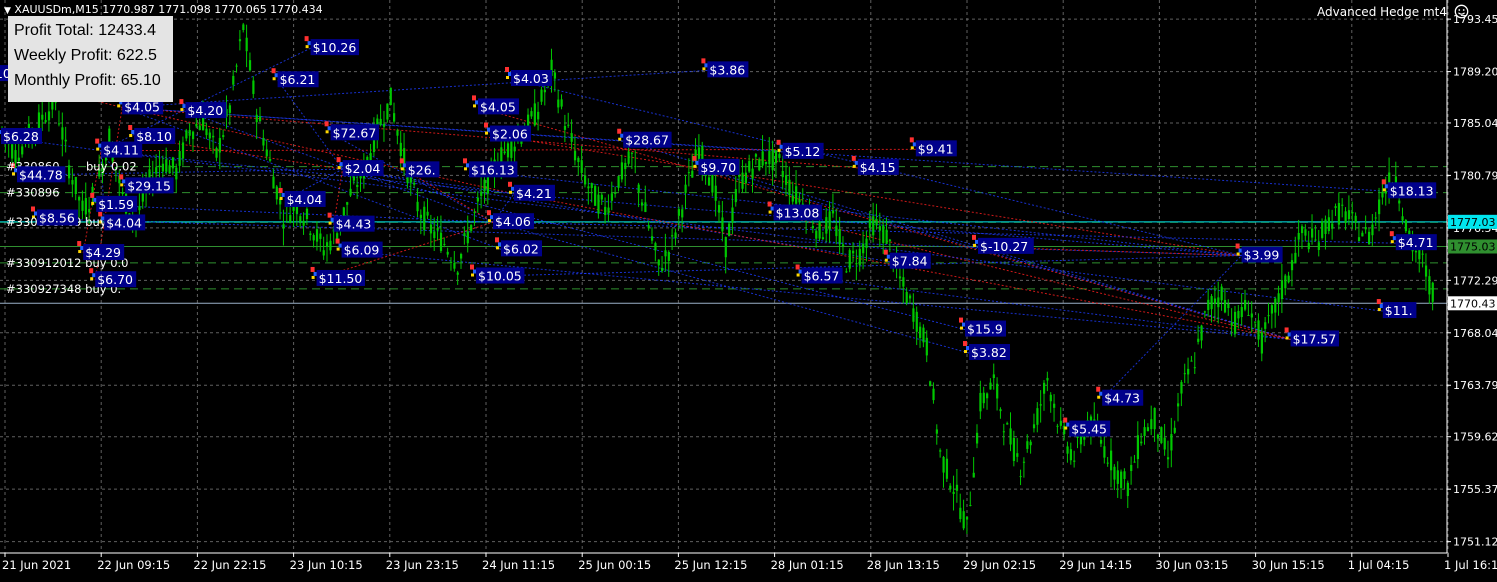  Describe the element at coordinates (647, 139) in the screenshot. I see `profit-label: $28.67` at that location.